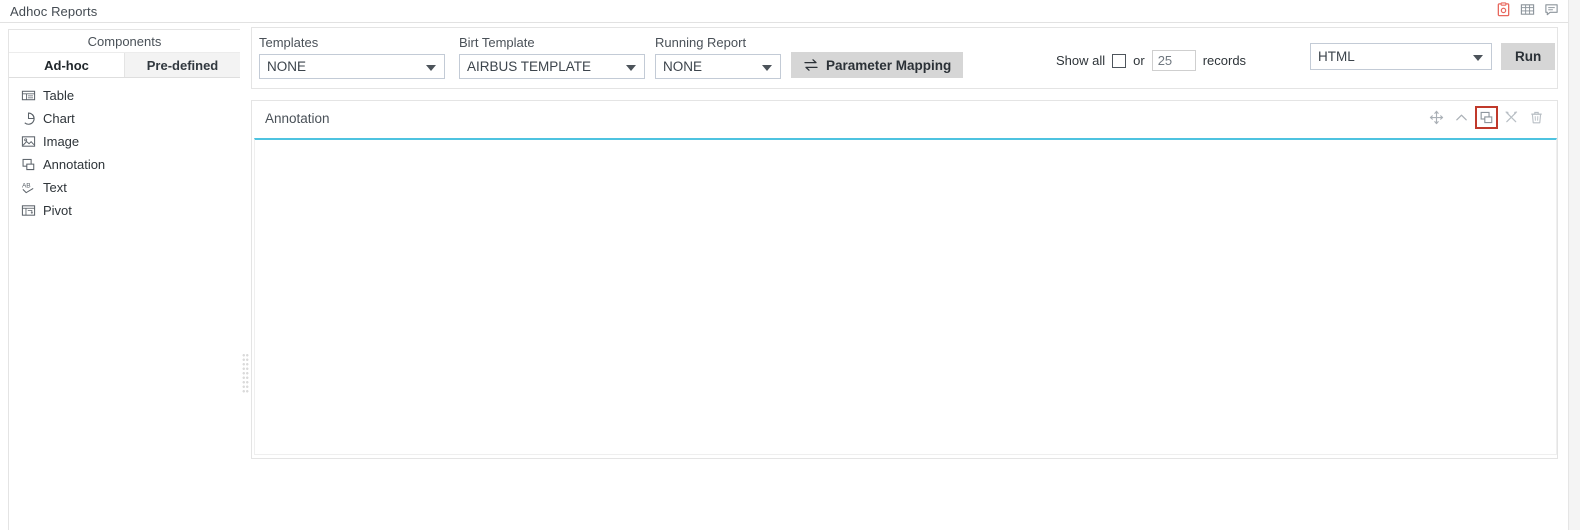  I want to click on sidebar-item-text-label: Text, so click(55, 187).